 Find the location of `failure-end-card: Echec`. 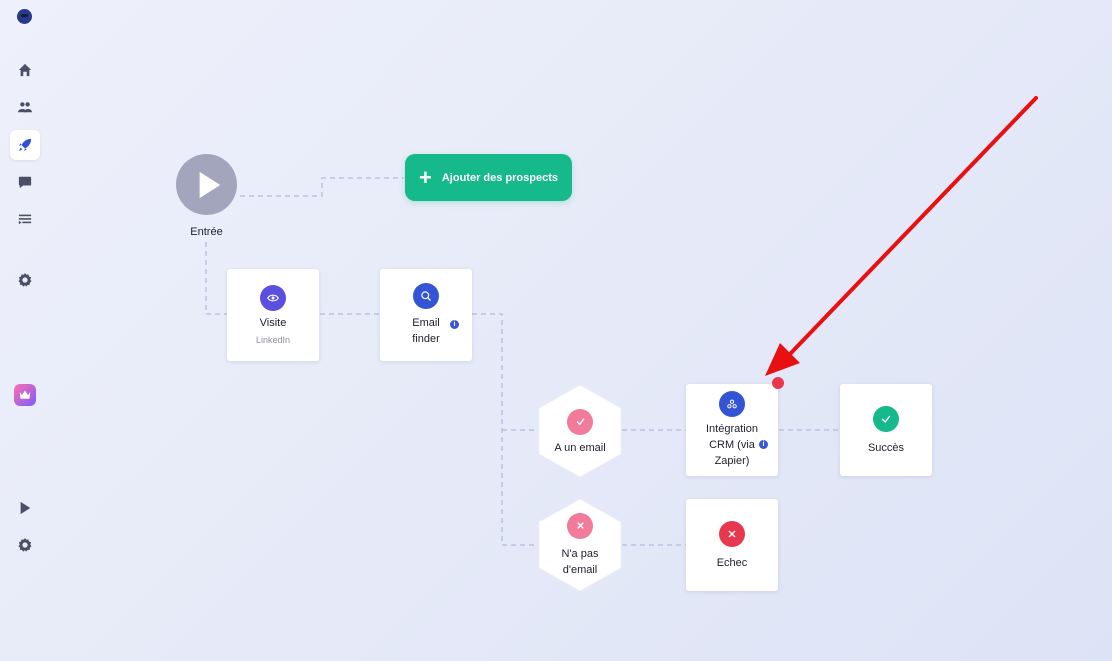

failure-end-card: Echec is located at coordinates (732, 545).